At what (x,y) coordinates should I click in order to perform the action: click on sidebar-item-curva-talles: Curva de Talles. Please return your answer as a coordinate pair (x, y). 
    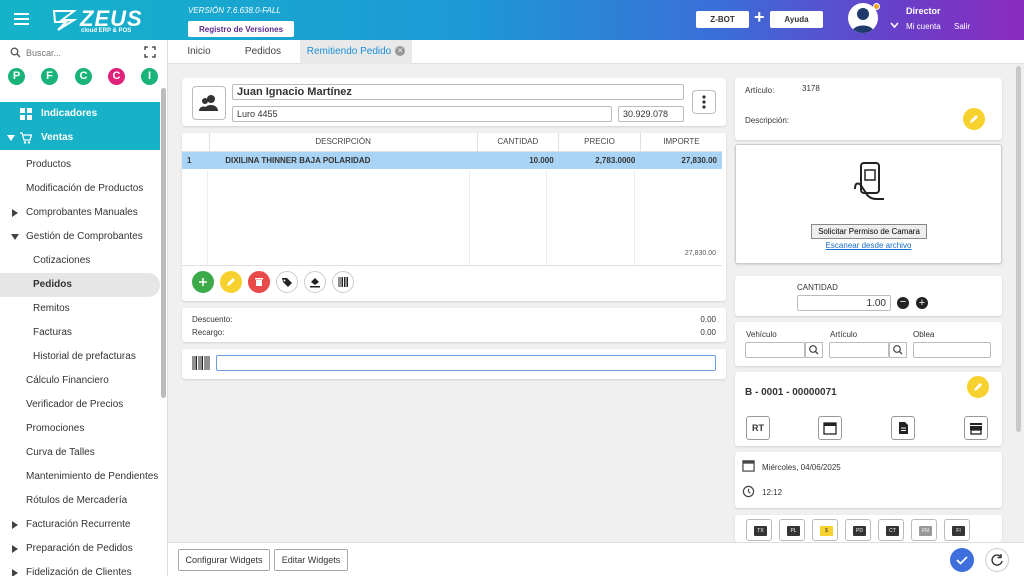
    Looking at the image, I should click on (80, 453).